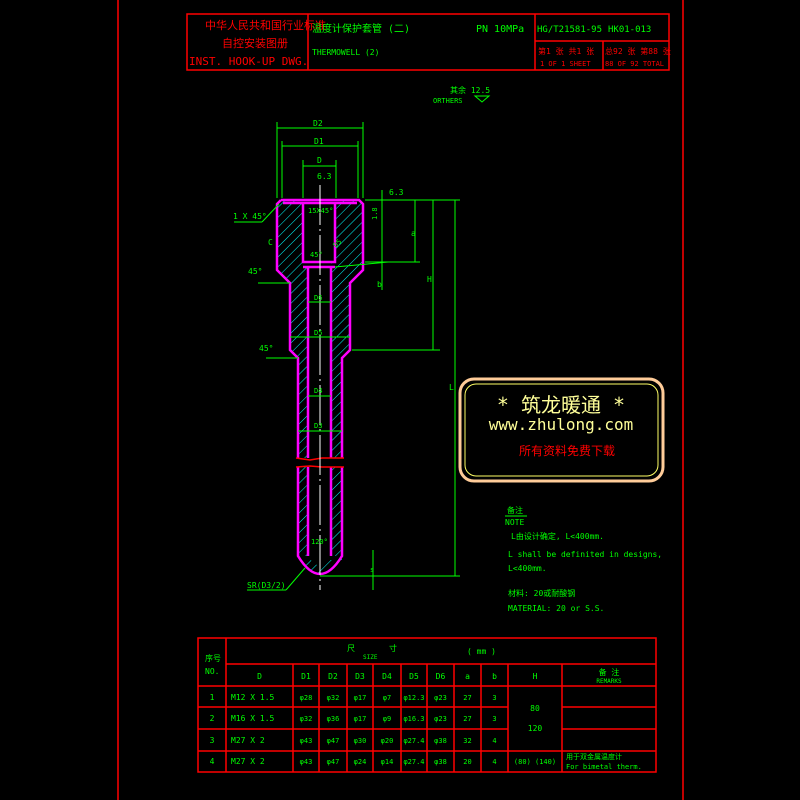  I want to click on cell-D3: φ24, so click(360, 762).